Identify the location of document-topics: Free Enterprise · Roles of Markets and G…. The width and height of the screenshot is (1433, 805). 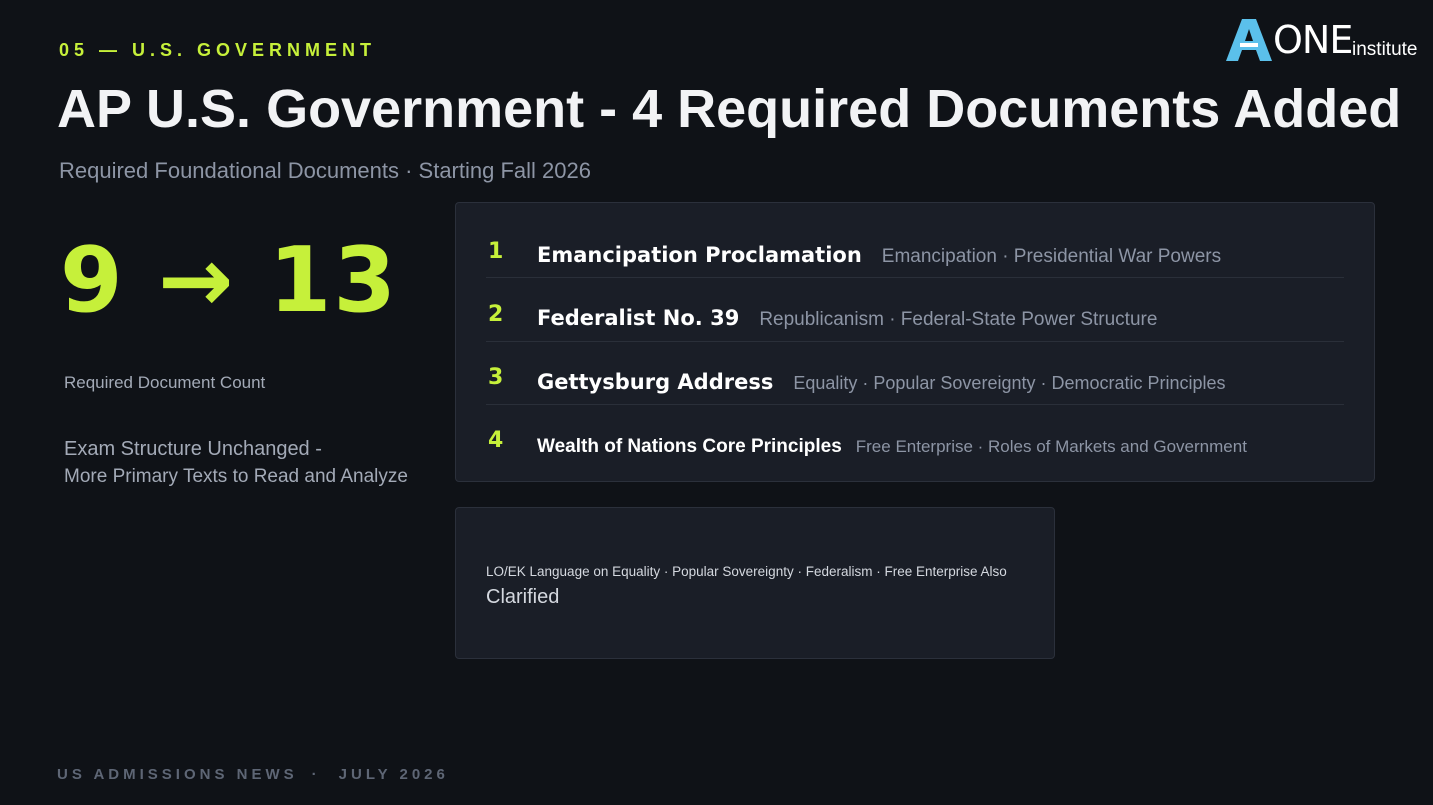
(1051, 446).